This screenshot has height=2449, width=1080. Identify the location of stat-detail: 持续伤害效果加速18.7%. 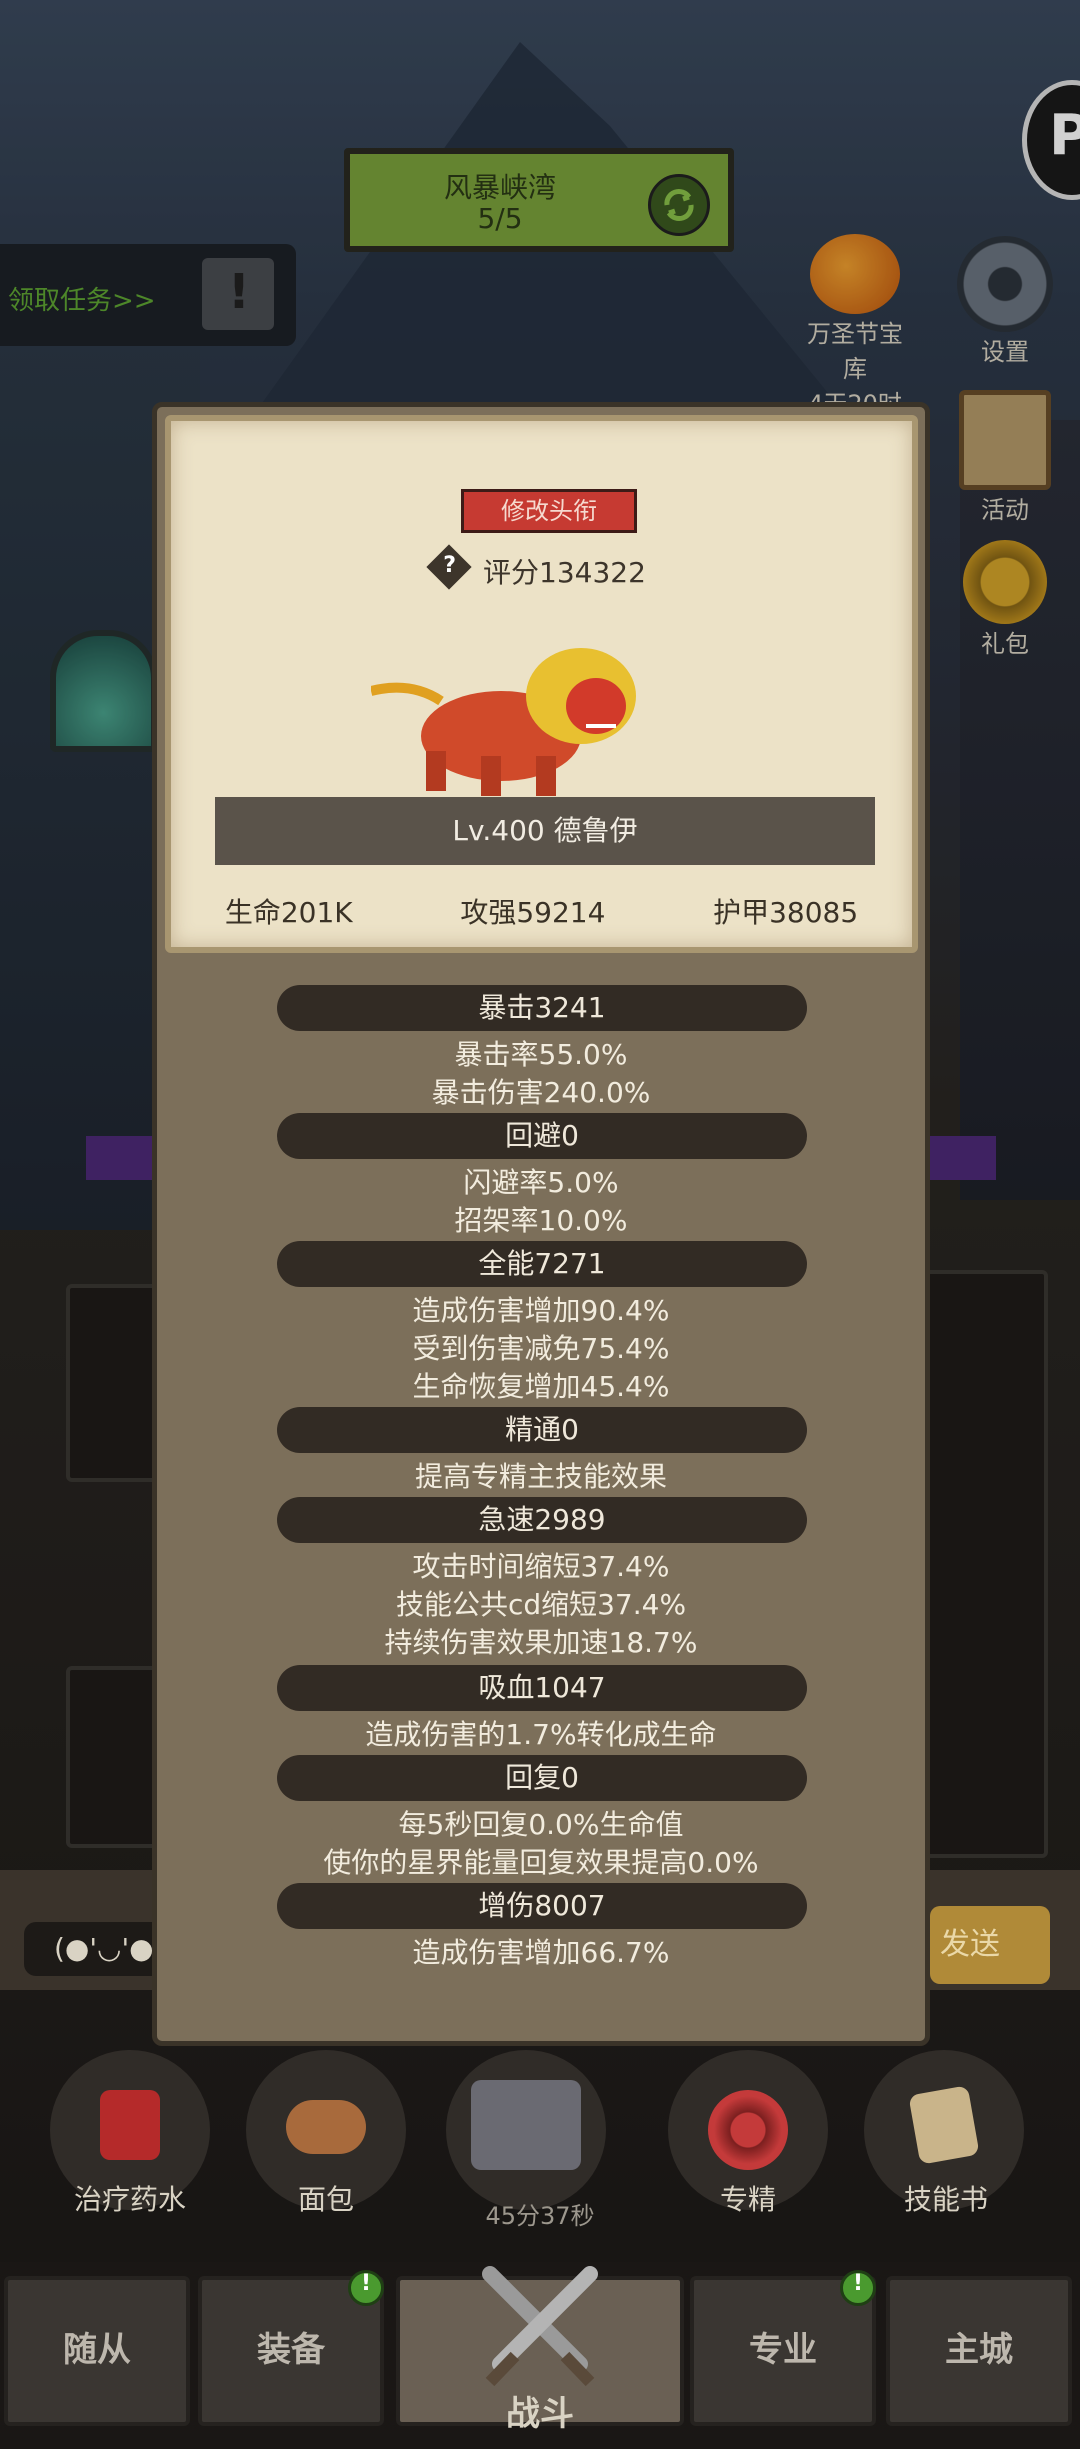
(541, 1642).